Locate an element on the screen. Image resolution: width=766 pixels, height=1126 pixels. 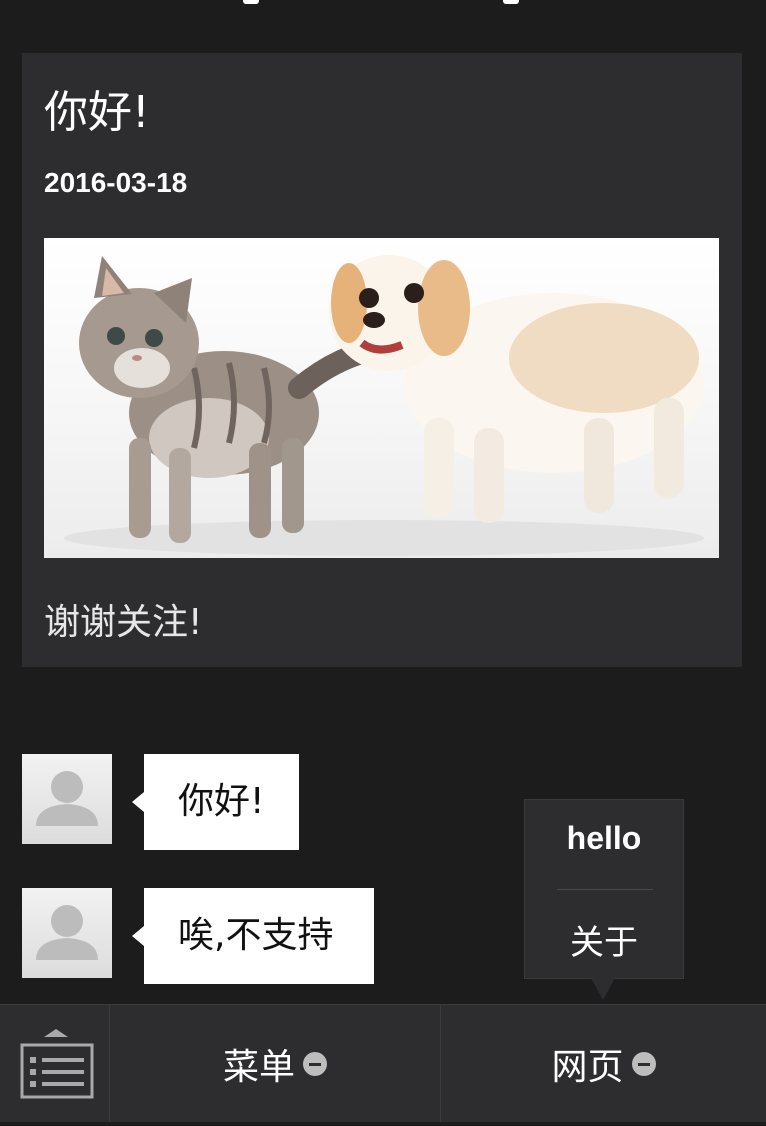
article-title: 你好! is located at coordinates (97, 112).